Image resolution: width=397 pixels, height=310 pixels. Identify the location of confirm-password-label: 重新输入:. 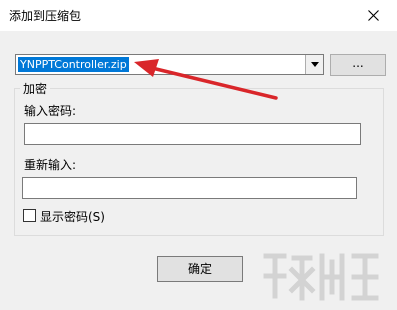
(50, 165).